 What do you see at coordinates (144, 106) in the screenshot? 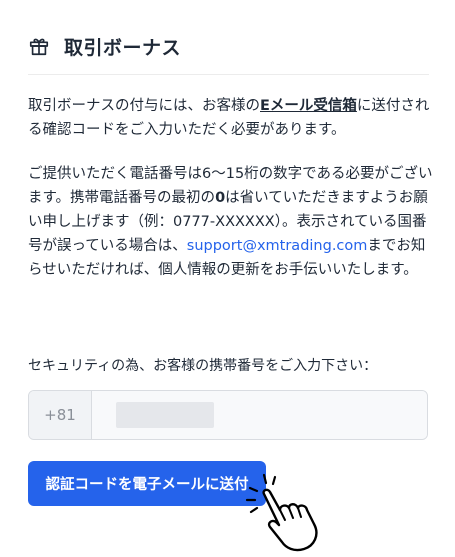
I see `notice-text: 取引ボーナスの付与には、お客様の` at bounding box center [144, 106].